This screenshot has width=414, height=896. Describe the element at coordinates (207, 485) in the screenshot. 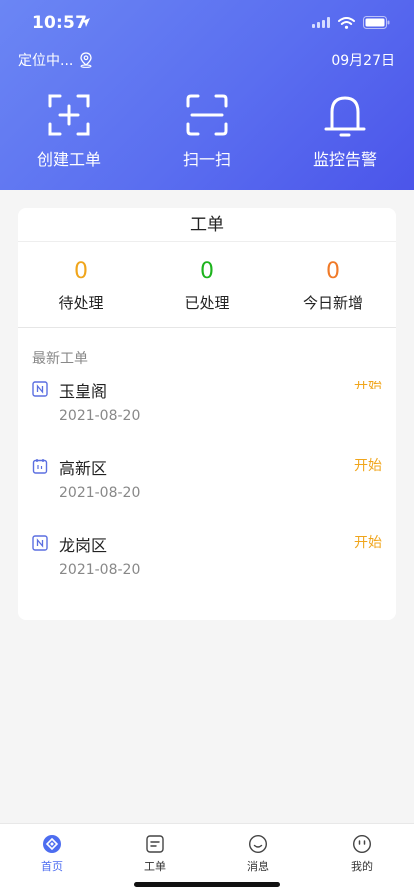

I see `list-item: 高新区 2021-08-20 开始` at that location.